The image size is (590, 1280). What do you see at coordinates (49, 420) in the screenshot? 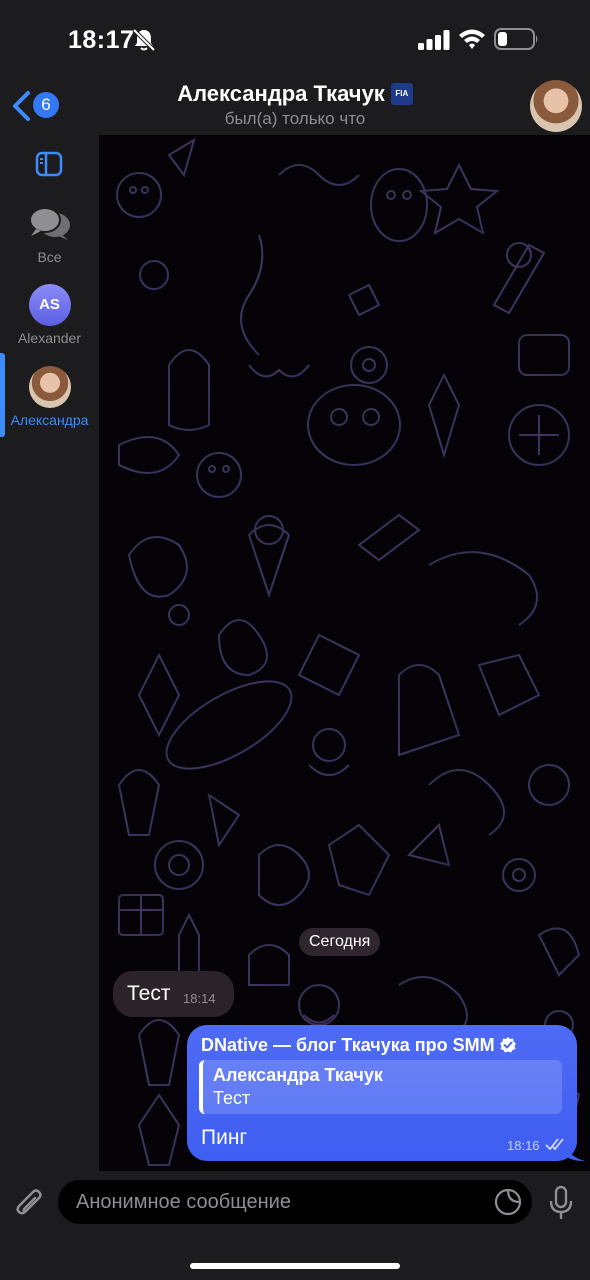
I see `folder-label: Александра` at bounding box center [49, 420].